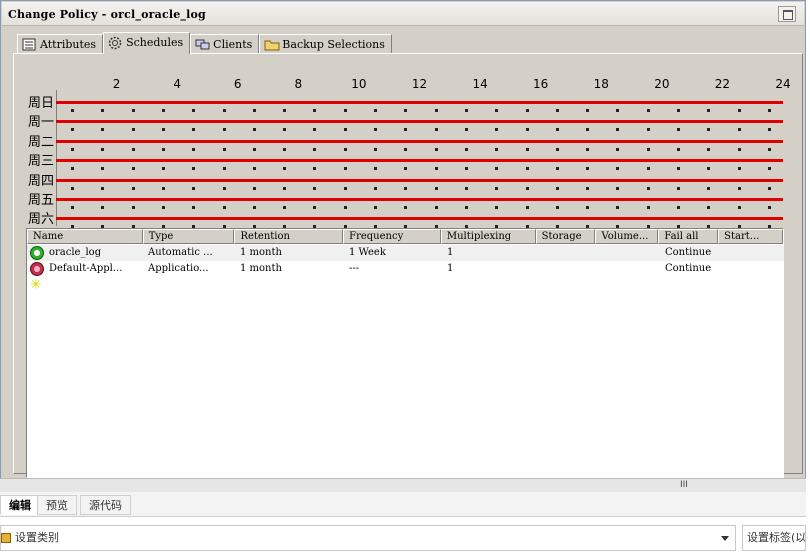  I want to click on cell-fail-all: Continue, so click(688, 268).